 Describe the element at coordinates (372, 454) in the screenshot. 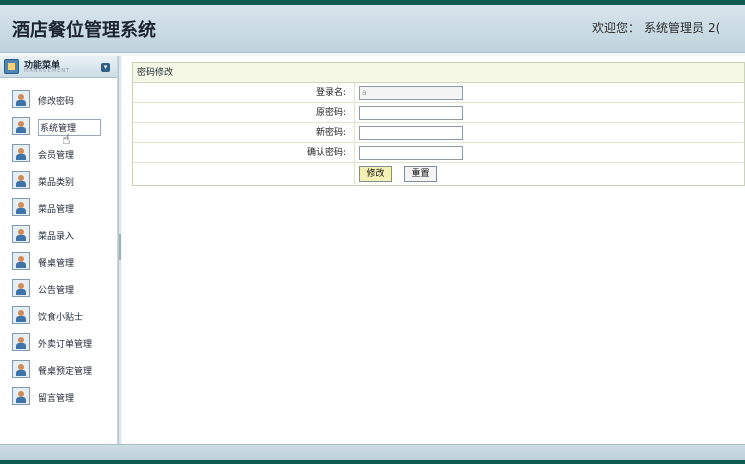

I see `app-footer` at that location.